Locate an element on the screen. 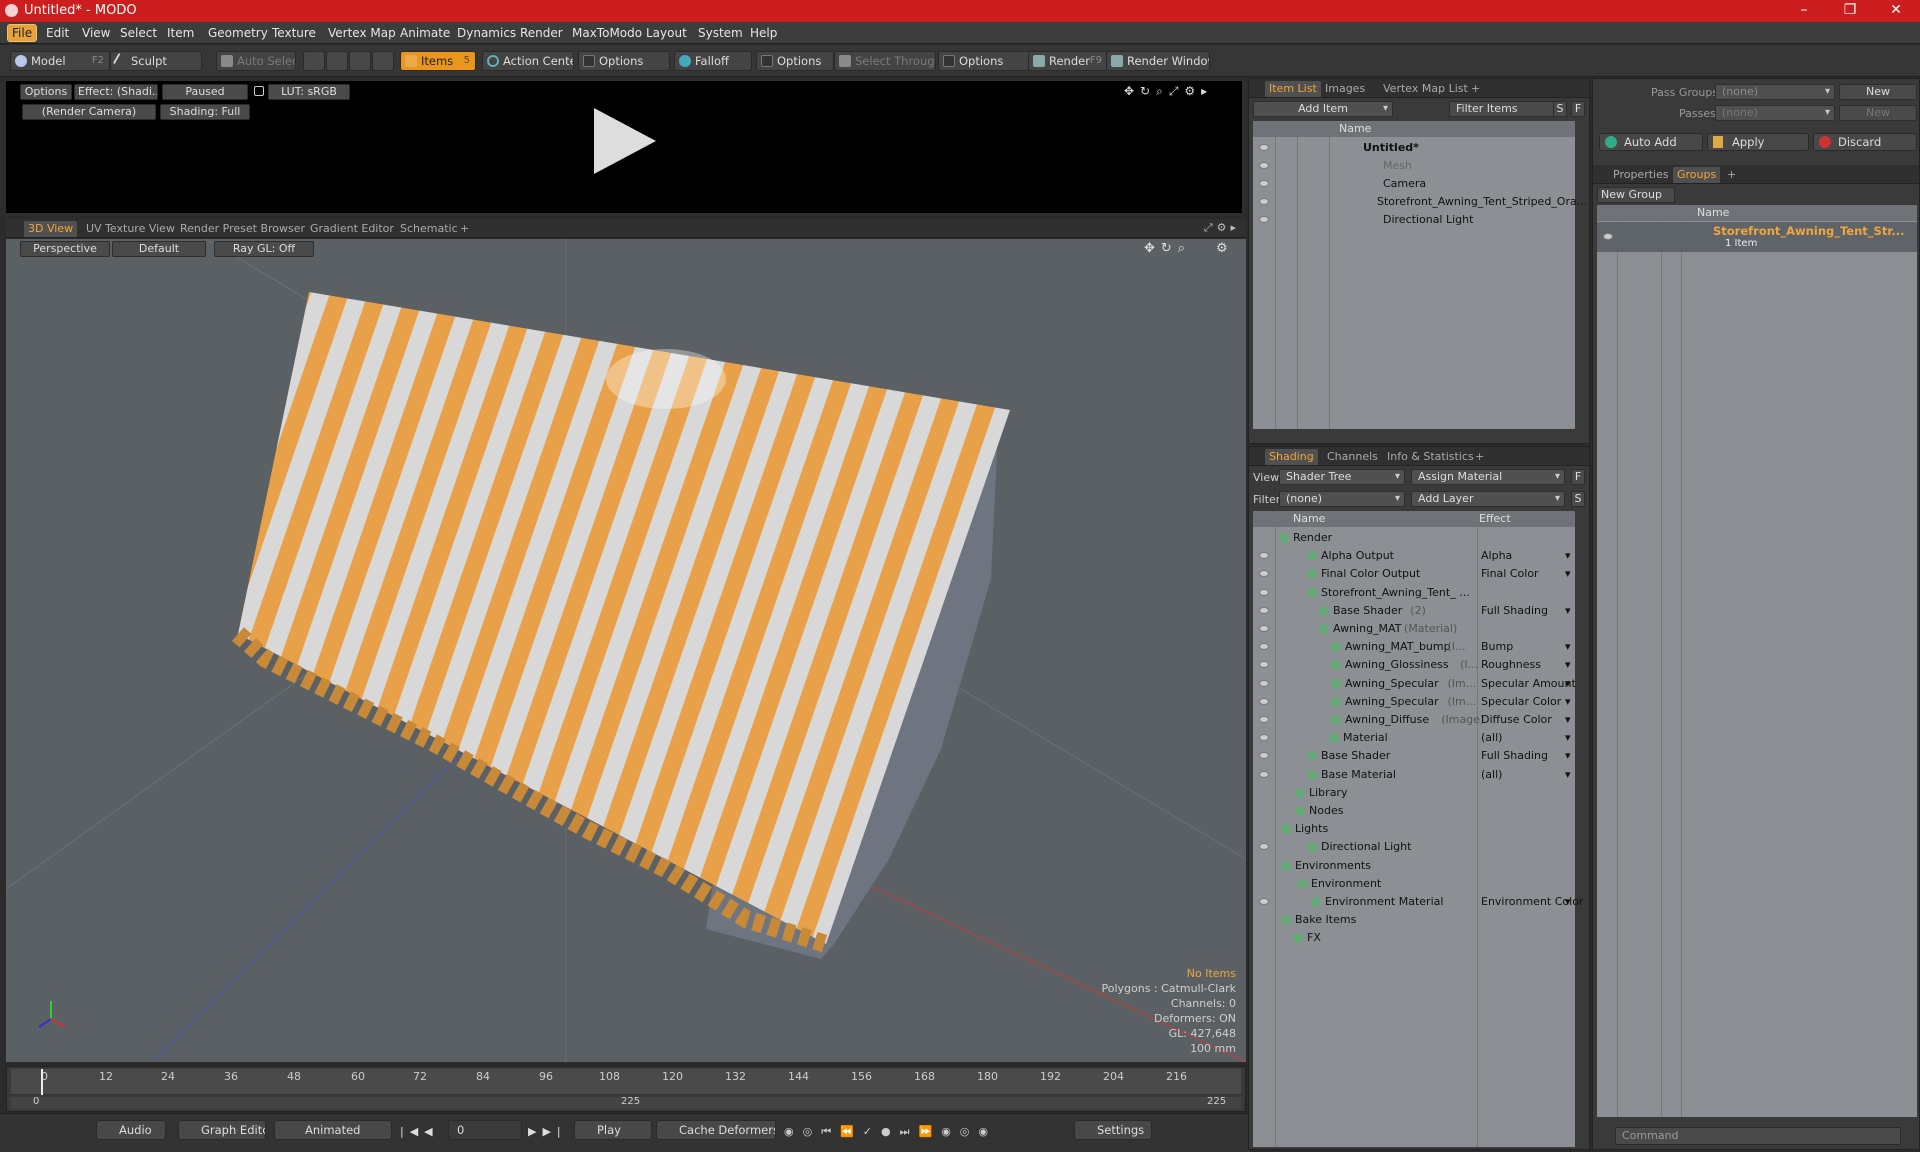 The height and width of the screenshot is (1152, 1920). brush-icon is located at coordinates (1264, 647).